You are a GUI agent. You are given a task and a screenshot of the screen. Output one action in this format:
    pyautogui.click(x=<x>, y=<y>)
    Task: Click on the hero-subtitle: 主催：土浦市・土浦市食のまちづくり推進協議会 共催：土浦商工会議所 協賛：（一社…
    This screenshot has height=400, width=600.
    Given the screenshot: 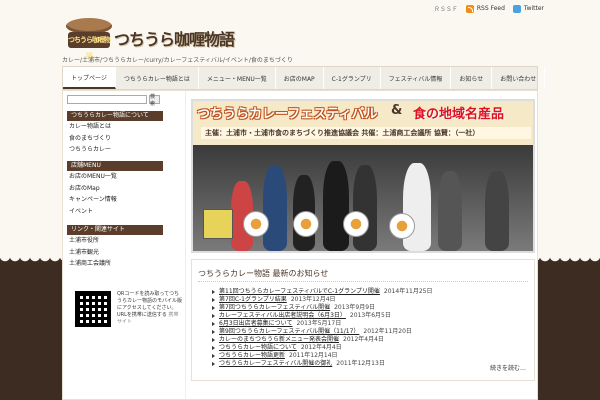 What is the action you would take?
    pyautogui.click(x=366, y=133)
    